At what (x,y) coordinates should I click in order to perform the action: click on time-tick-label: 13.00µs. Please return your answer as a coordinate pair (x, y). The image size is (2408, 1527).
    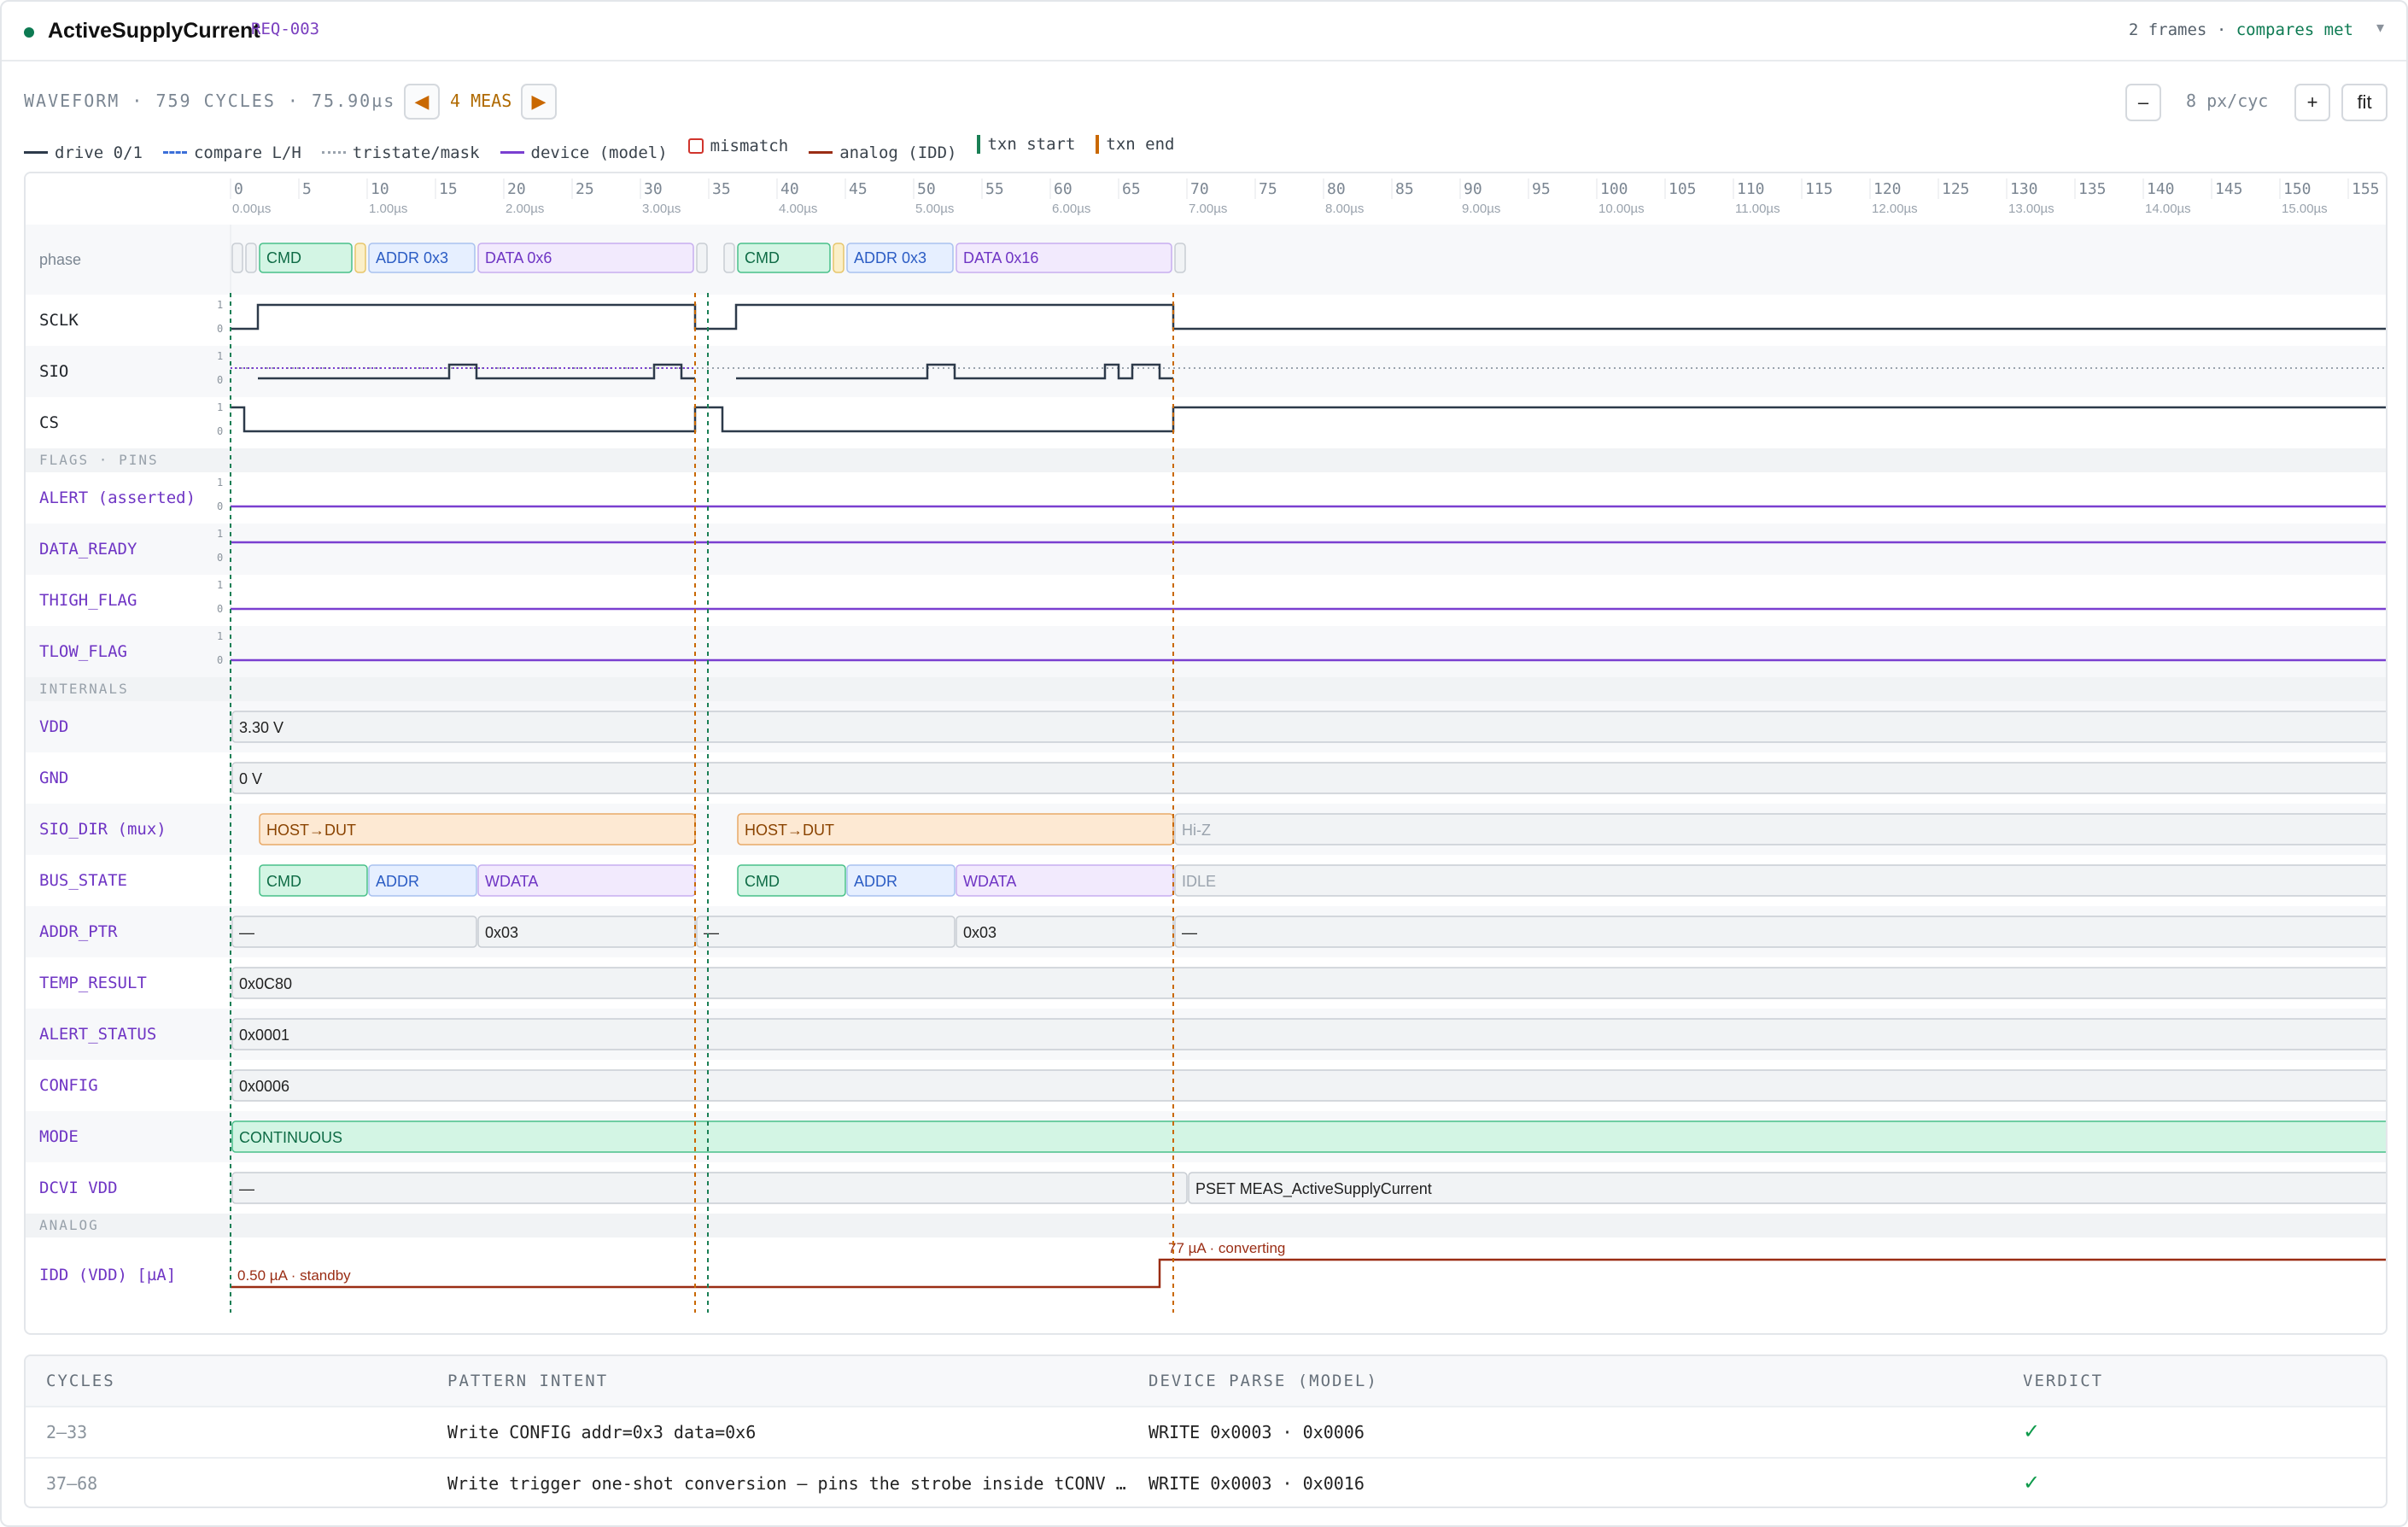
    Looking at the image, I should click on (2031, 209).